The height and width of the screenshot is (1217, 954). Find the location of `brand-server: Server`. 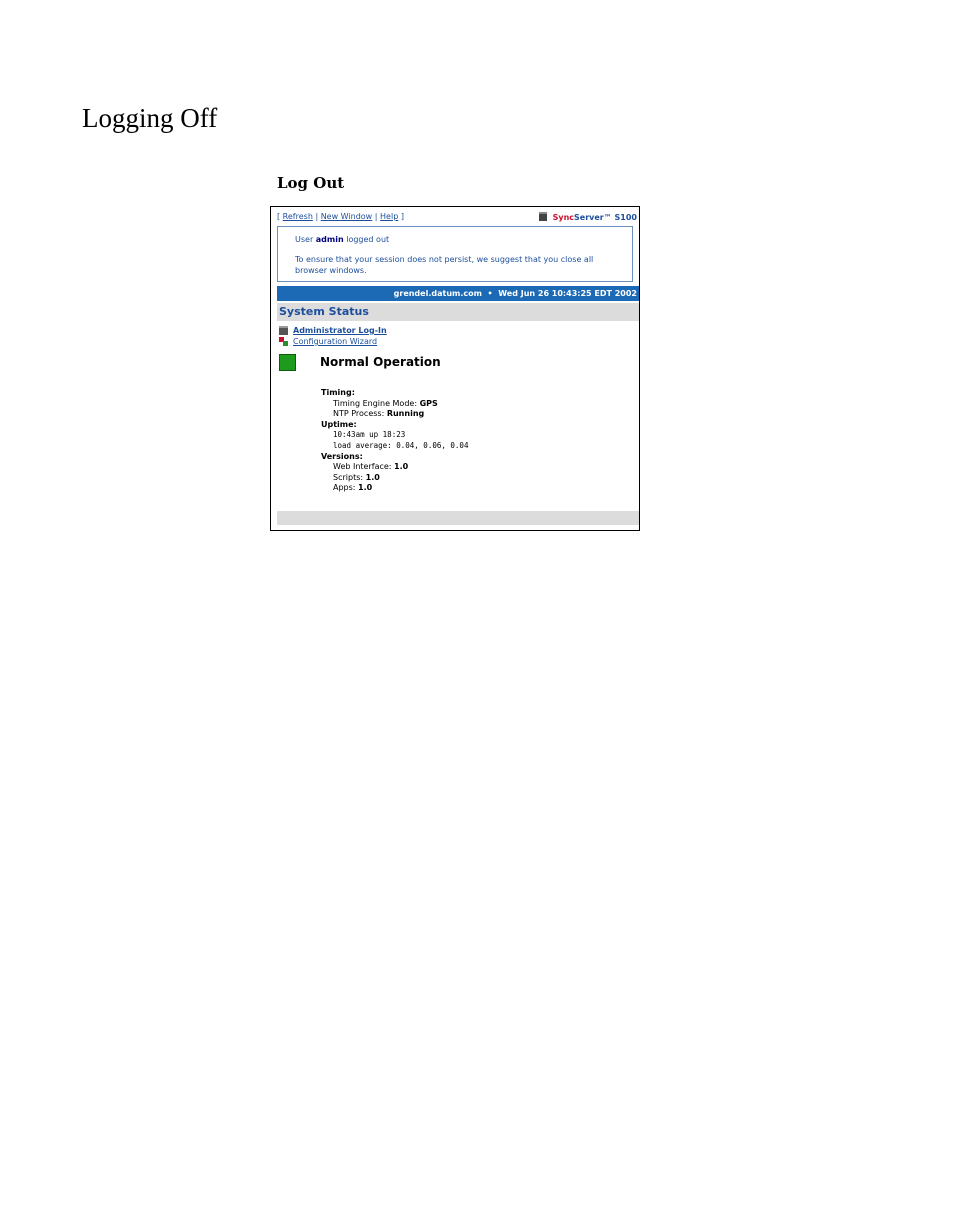

brand-server: Server is located at coordinates (589, 217).